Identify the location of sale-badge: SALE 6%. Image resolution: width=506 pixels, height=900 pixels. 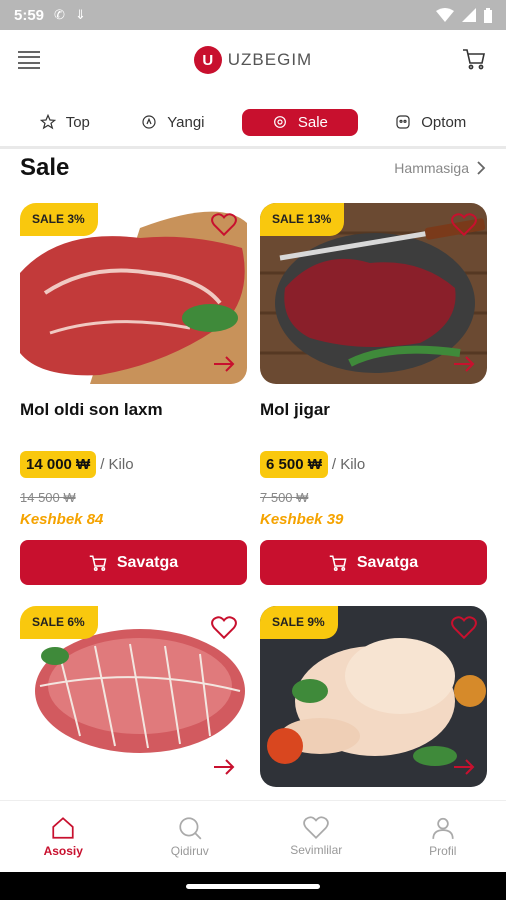
(59, 622).